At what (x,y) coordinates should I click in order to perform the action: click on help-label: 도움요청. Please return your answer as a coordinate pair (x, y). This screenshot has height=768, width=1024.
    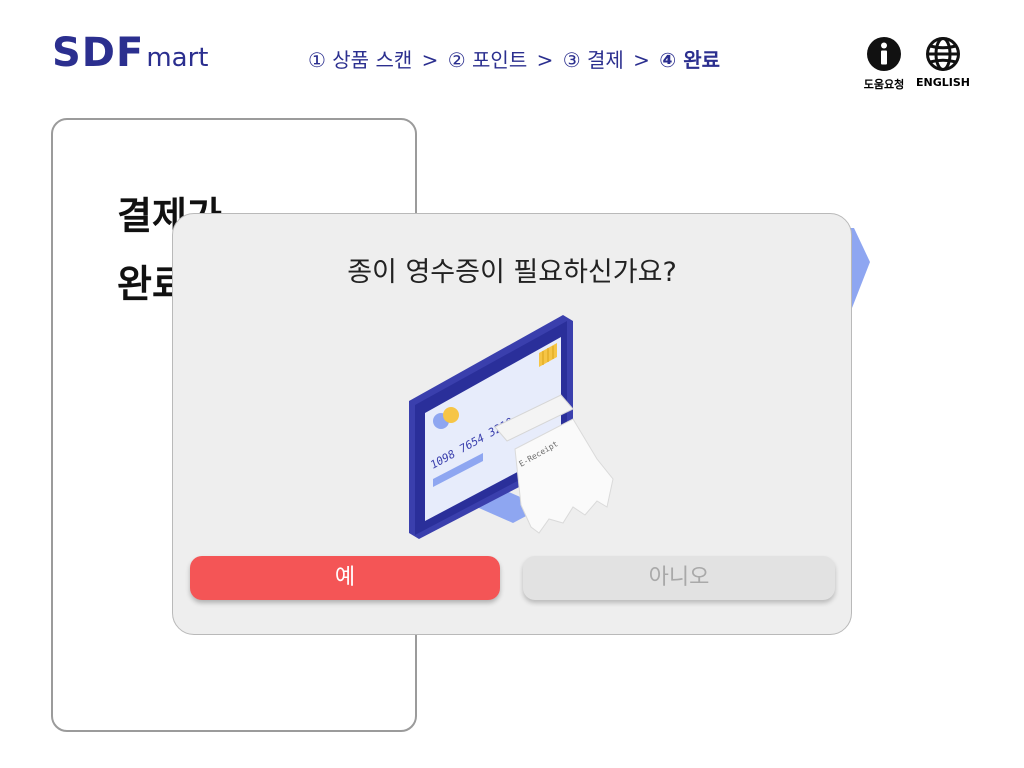
    Looking at the image, I should click on (884, 84).